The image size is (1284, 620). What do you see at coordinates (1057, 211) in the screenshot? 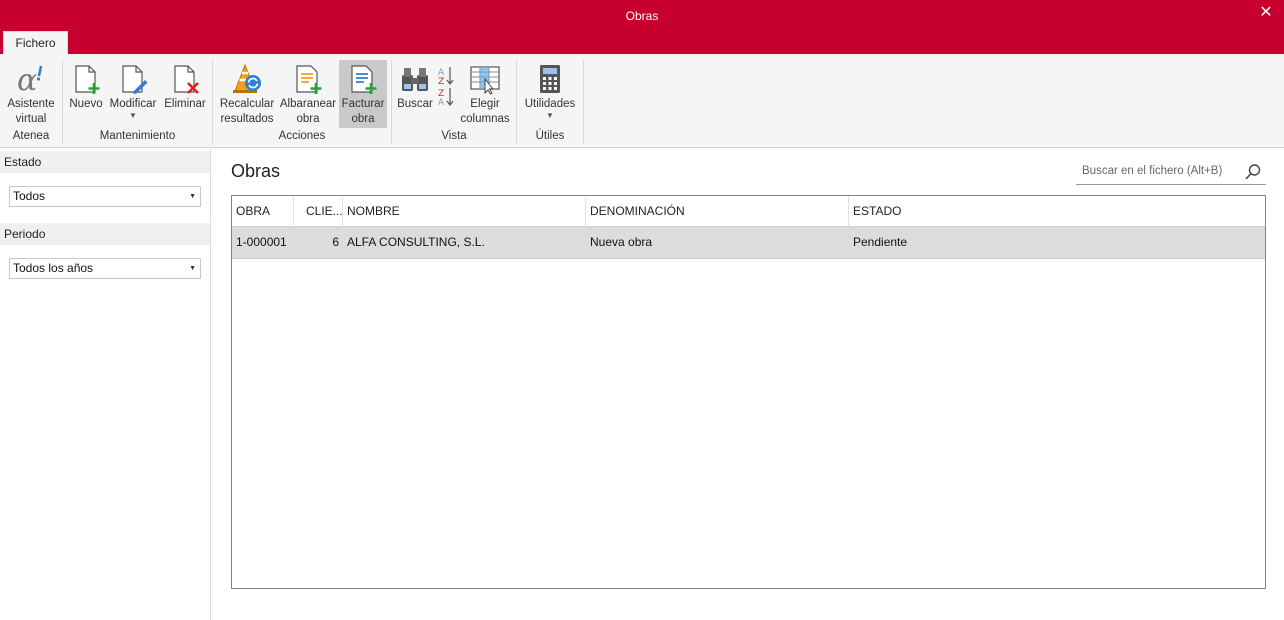
I see `column-header-estado: ESTADO` at bounding box center [1057, 211].